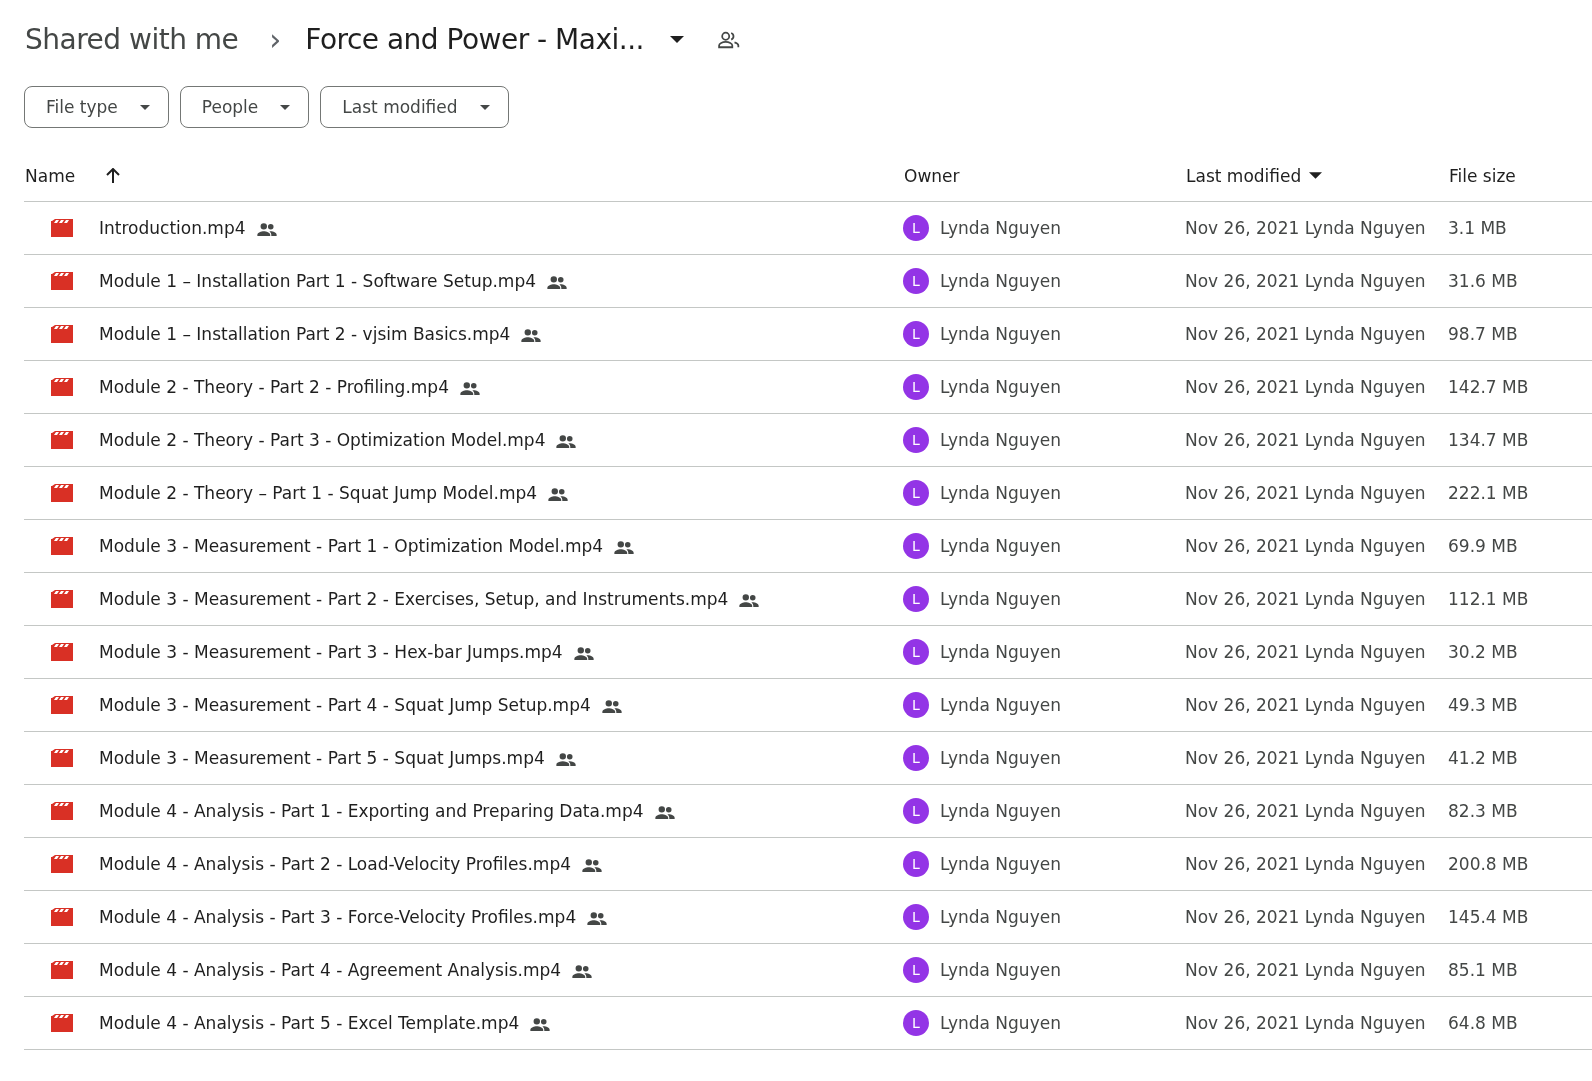  What do you see at coordinates (318, 281) in the screenshot?
I see `file-name: Module 1 – Installation Part 1 - Software Setup.mp4` at bounding box center [318, 281].